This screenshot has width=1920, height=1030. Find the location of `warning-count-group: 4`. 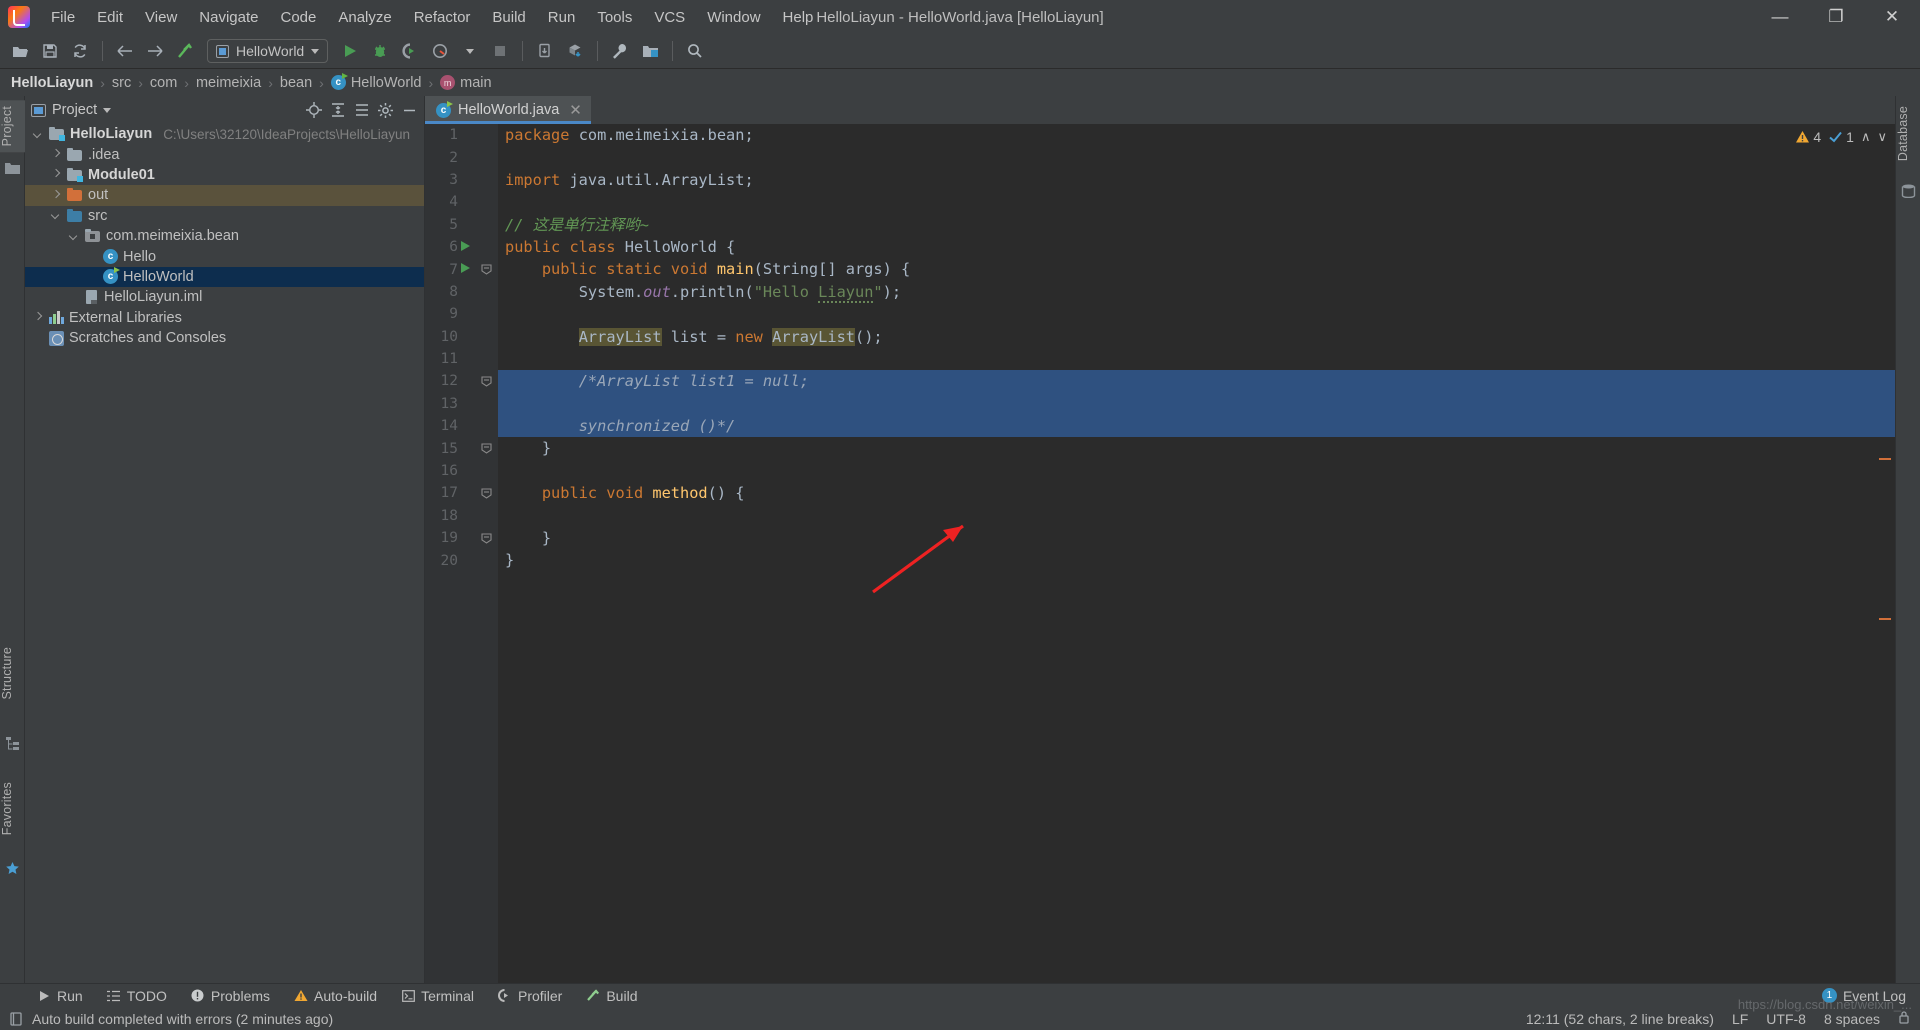

warning-count-group: 4 is located at coordinates (1808, 137).